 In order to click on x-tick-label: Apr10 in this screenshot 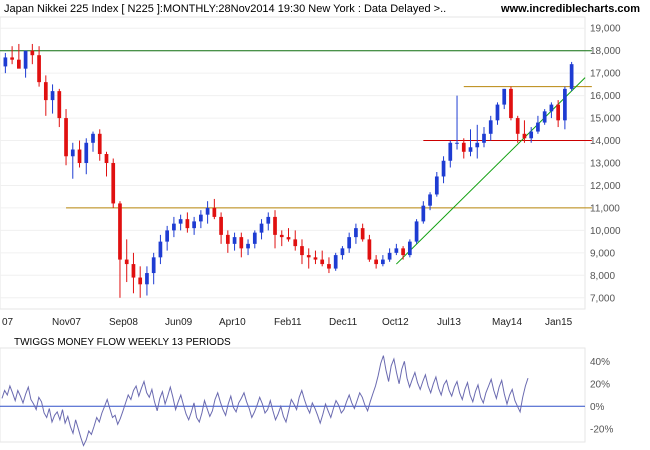, I will do `click(232, 322)`.